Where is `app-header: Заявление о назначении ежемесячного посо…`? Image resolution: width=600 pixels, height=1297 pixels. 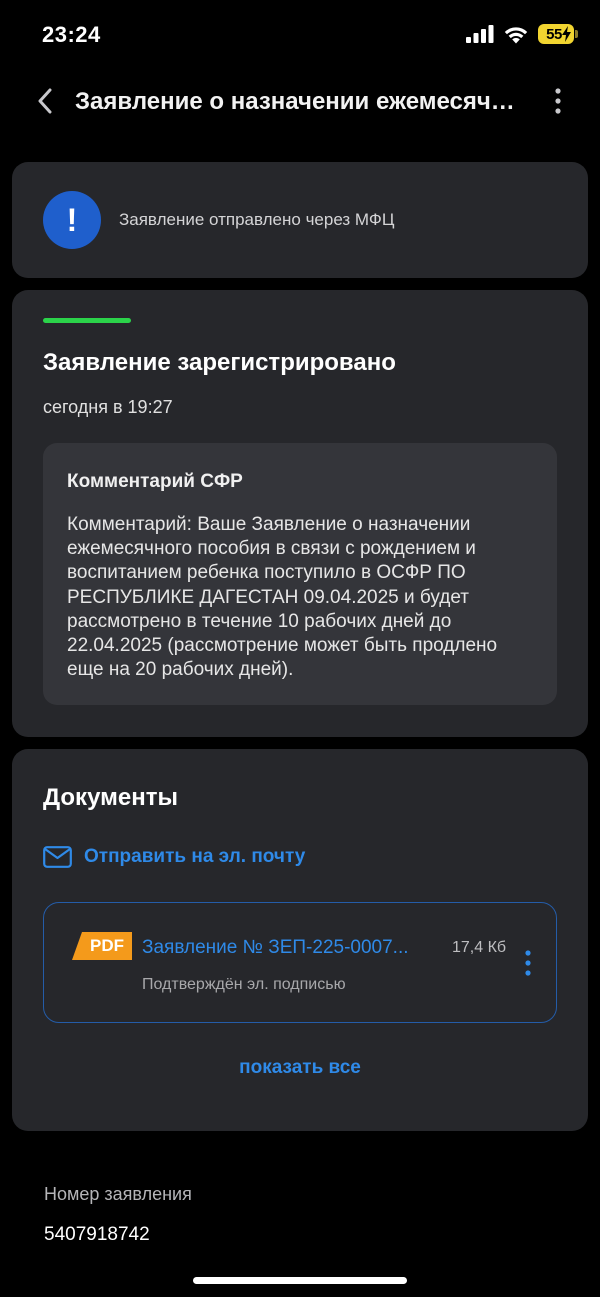
app-header: Заявление о назначении ежемесячного посо… is located at coordinates (300, 102).